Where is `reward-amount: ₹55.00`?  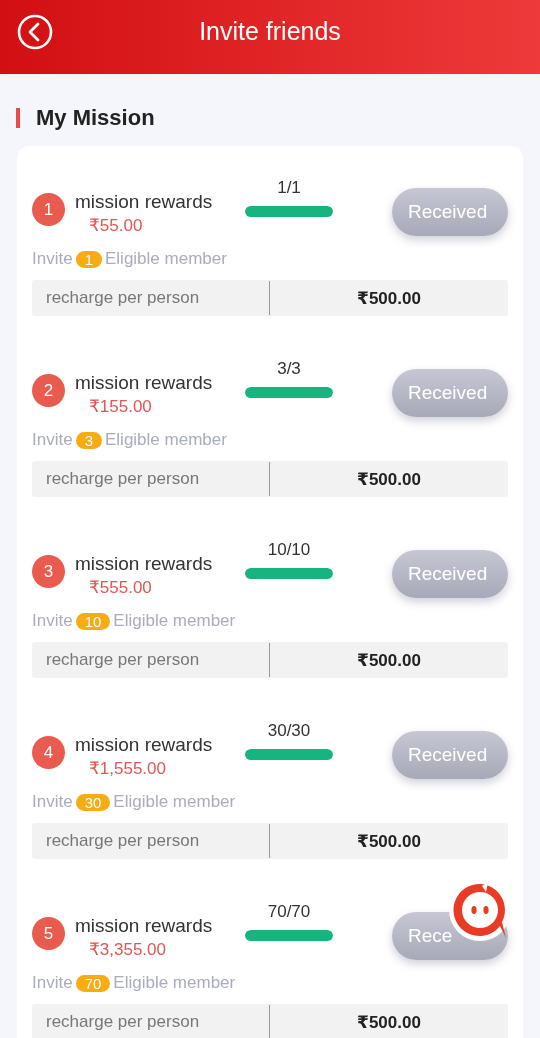
reward-amount: ₹55.00 is located at coordinates (116, 225).